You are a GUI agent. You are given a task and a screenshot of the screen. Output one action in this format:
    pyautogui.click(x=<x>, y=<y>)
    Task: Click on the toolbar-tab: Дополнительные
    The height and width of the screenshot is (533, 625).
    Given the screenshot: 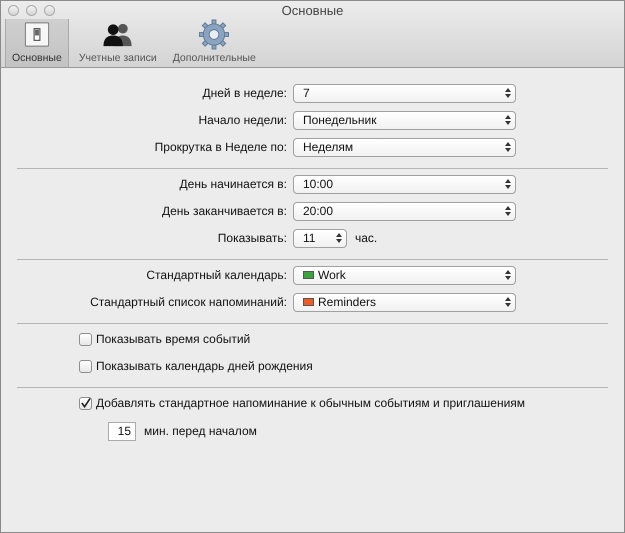 What is the action you would take?
    pyautogui.click(x=214, y=43)
    